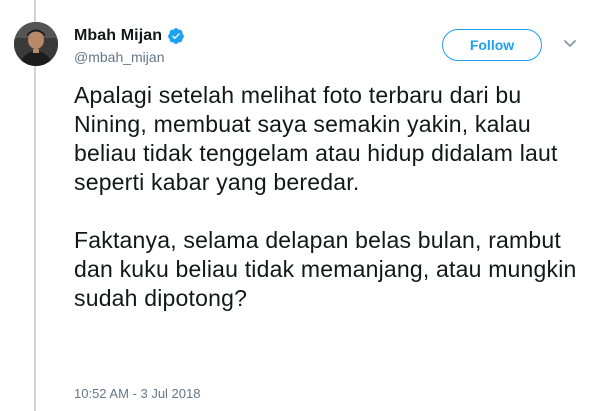  I want to click on tweet-header: Mbah Mijan @mbah_mijan, so click(129, 45).